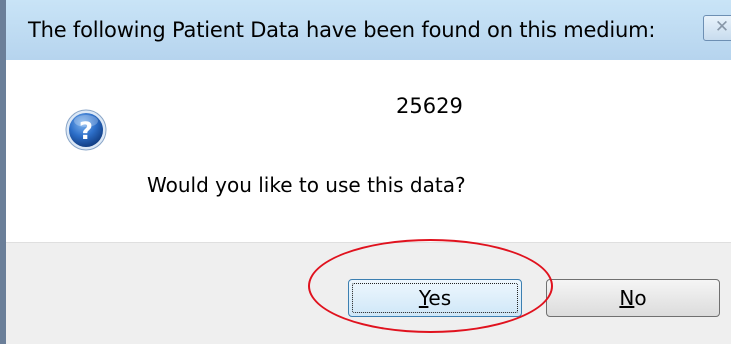 This screenshot has height=344, width=731. What do you see at coordinates (306, 185) in the screenshot?
I see `prompt-text: Would you like to use this data?` at bounding box center [306, 185].